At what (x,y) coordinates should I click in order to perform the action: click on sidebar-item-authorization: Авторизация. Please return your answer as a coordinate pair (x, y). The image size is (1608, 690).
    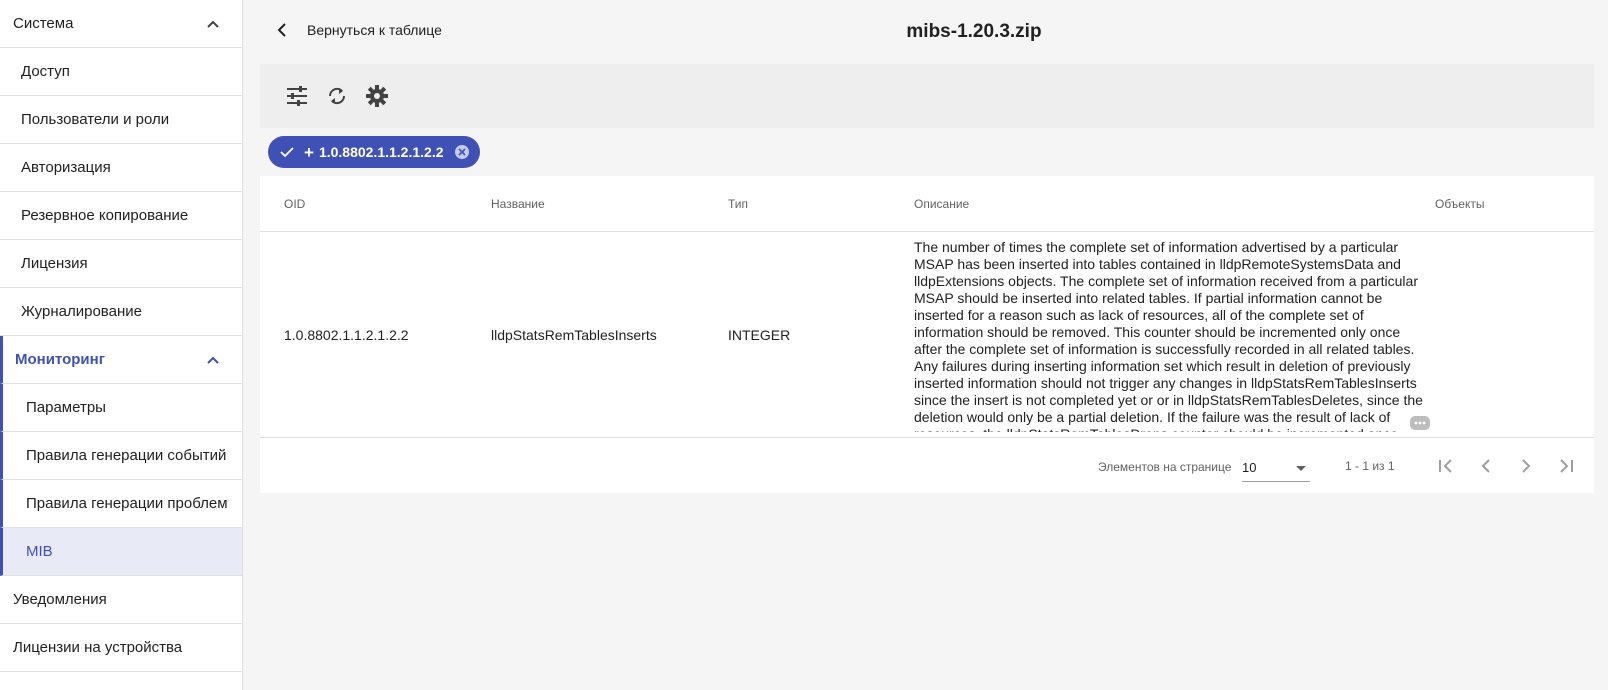
    Looking at the image, I should click on (121, 168).